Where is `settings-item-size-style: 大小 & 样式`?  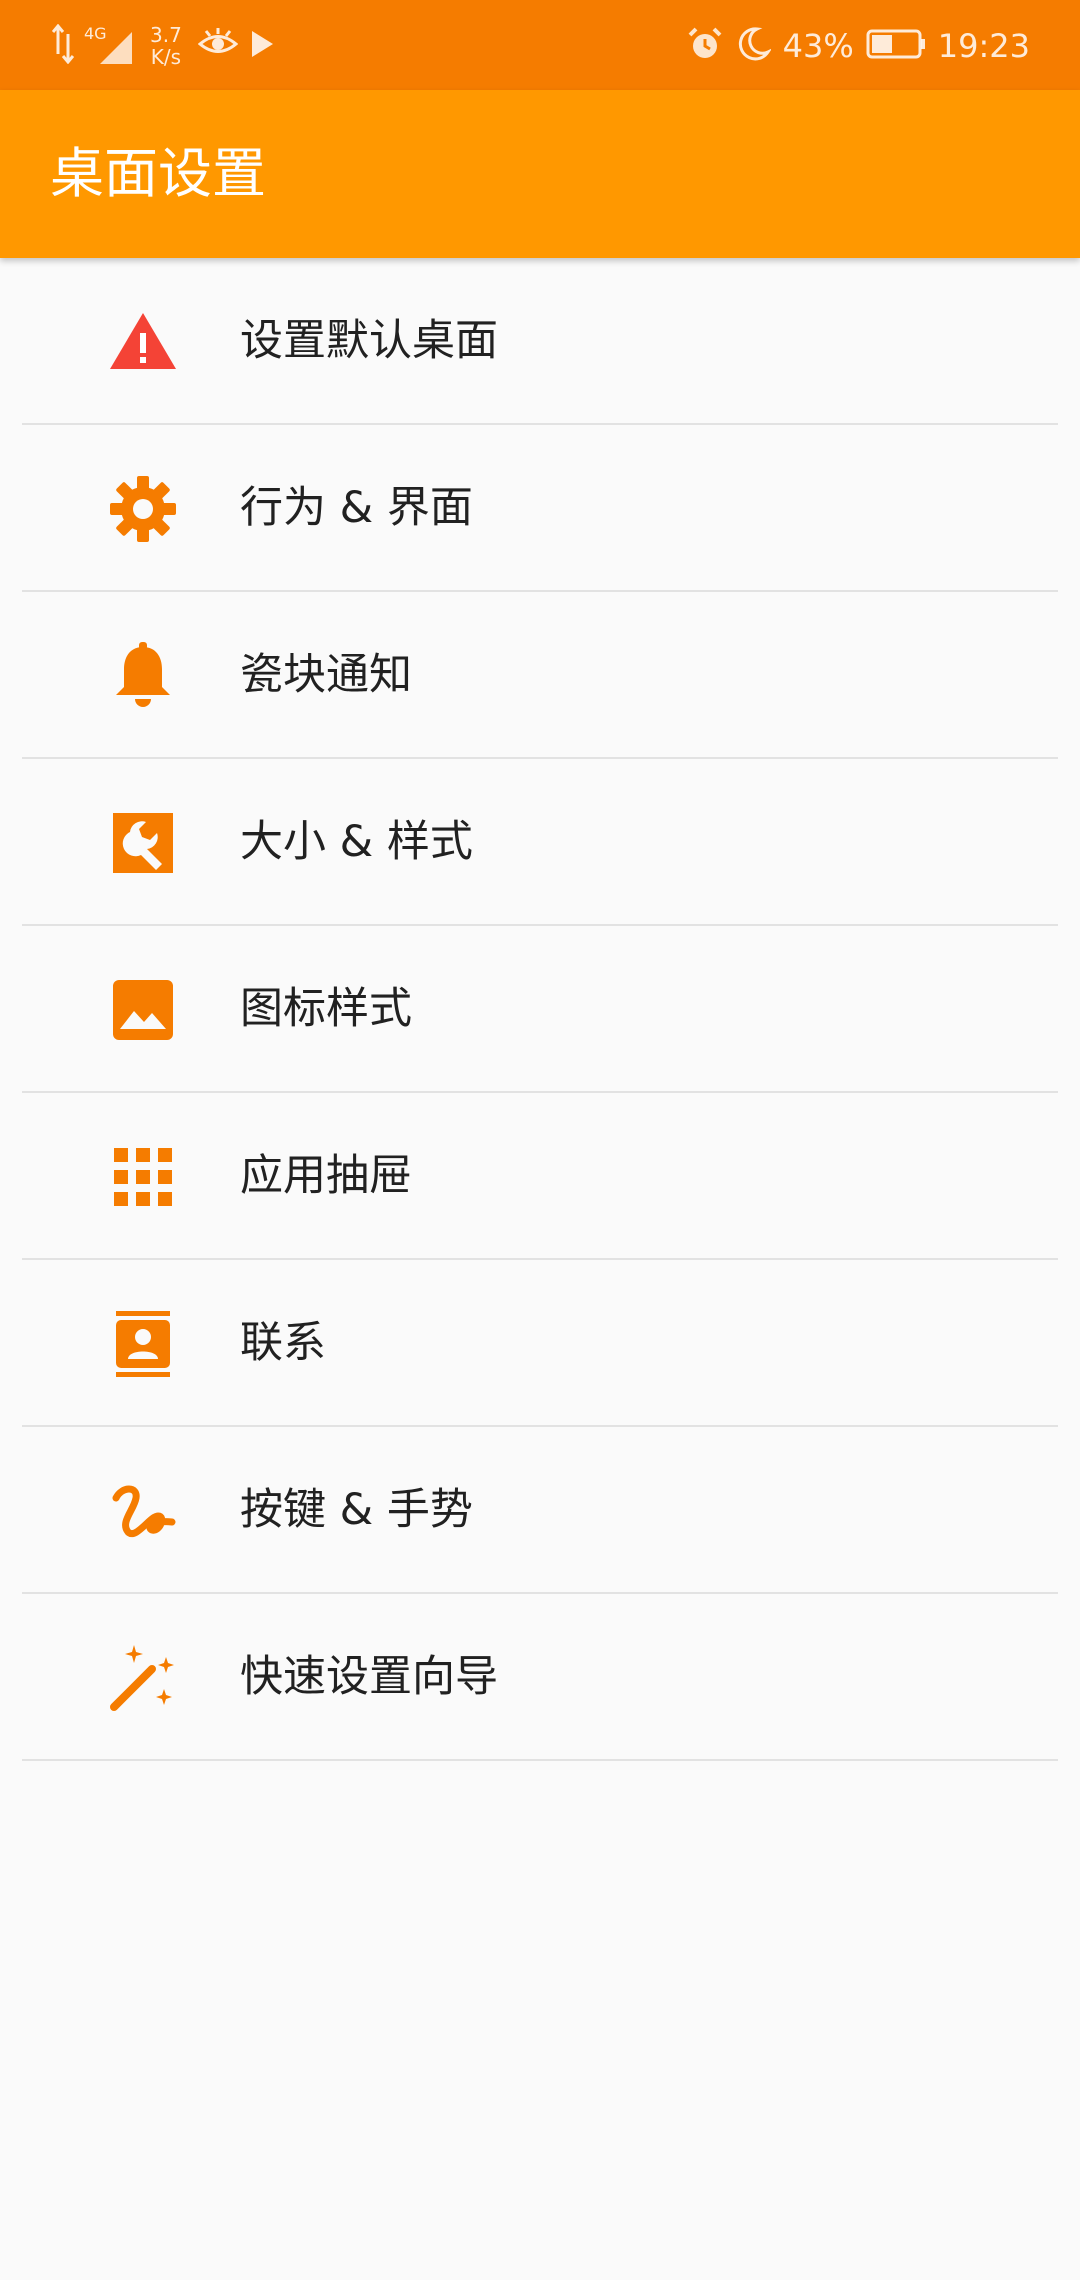 settings-item-size-style: 大小 & 样式 is located at coordinates (540, 842).